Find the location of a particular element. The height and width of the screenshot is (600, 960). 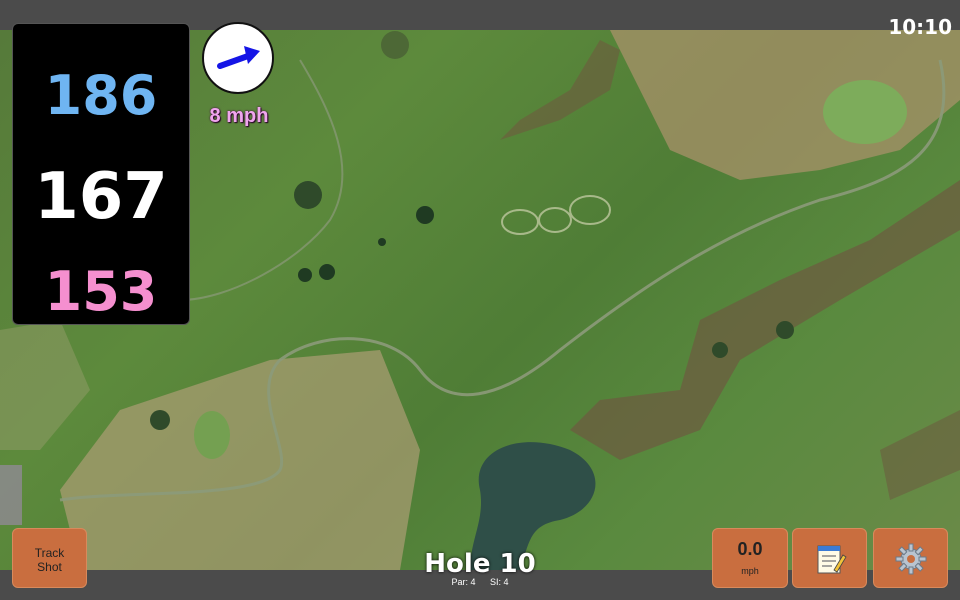

notes-button is located at coordinates (829, 558).